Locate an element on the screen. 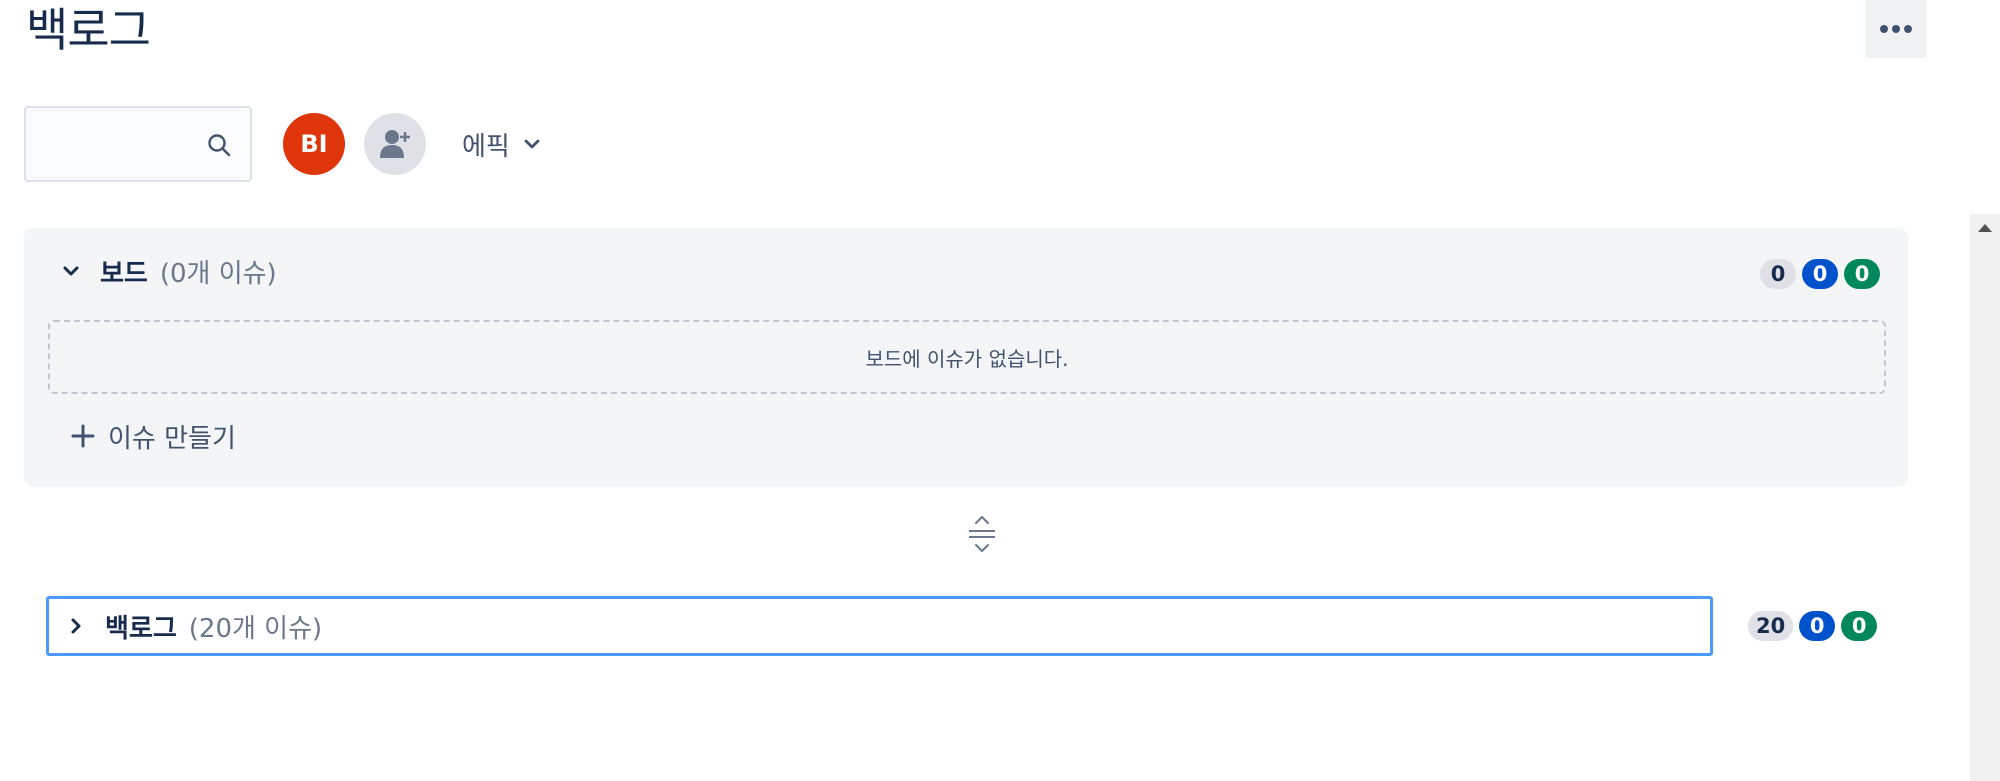  avatar: BI is located at coordinates (314, 144).